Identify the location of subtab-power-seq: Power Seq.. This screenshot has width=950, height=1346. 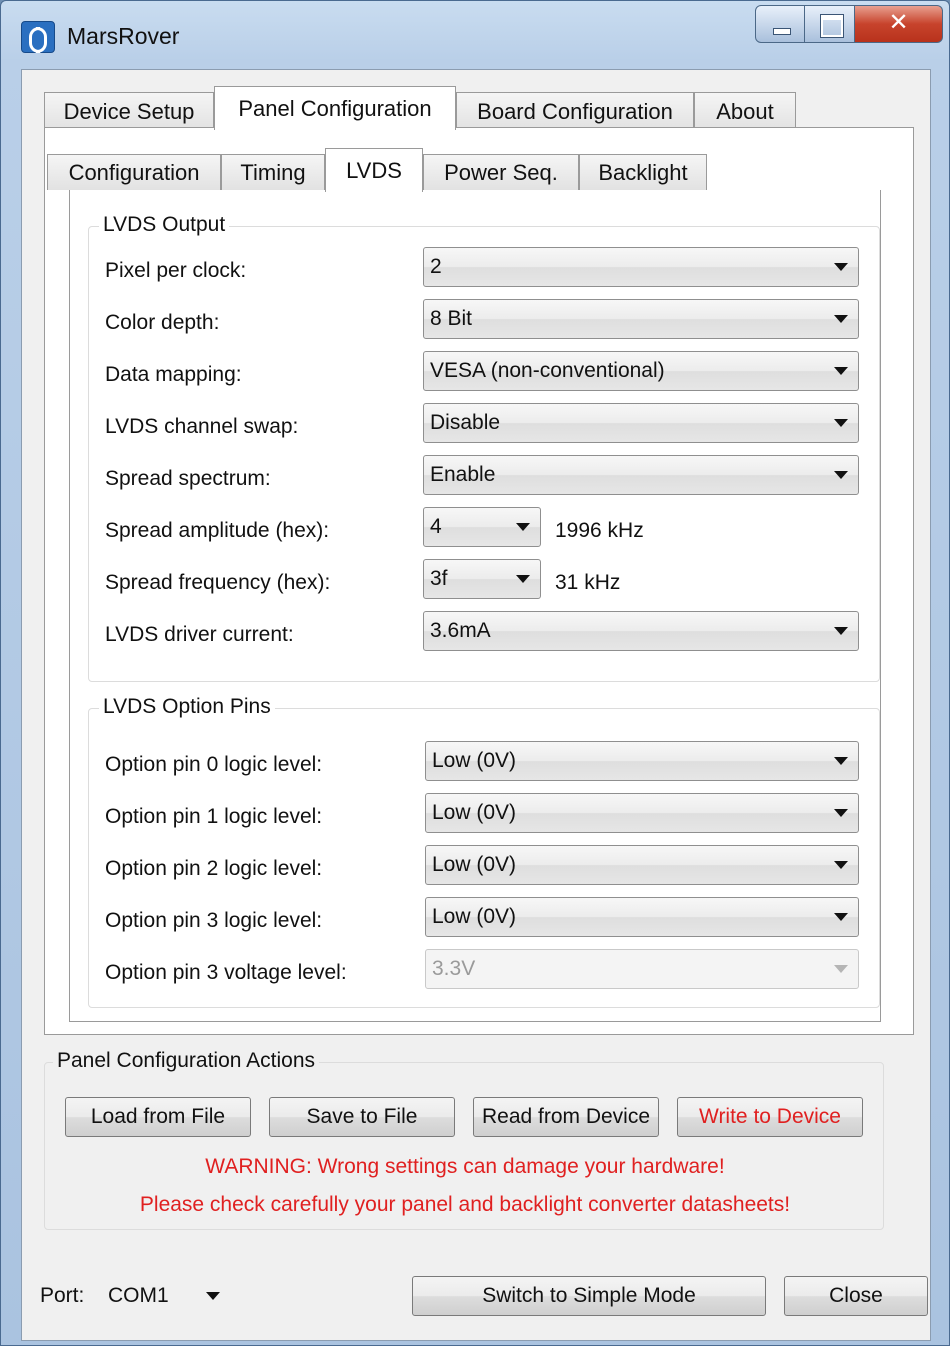
(501, 172).